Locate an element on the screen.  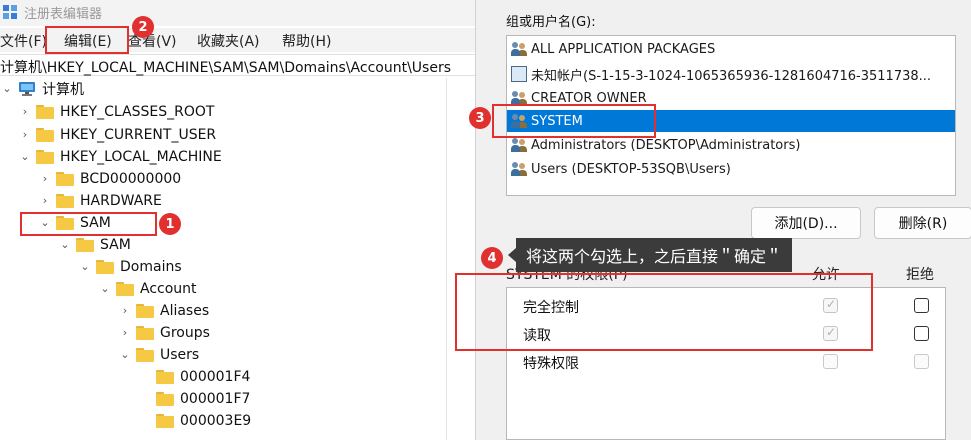
tree-node-sam-sam: ⌄ SAM is located at coordinates (94, 245).